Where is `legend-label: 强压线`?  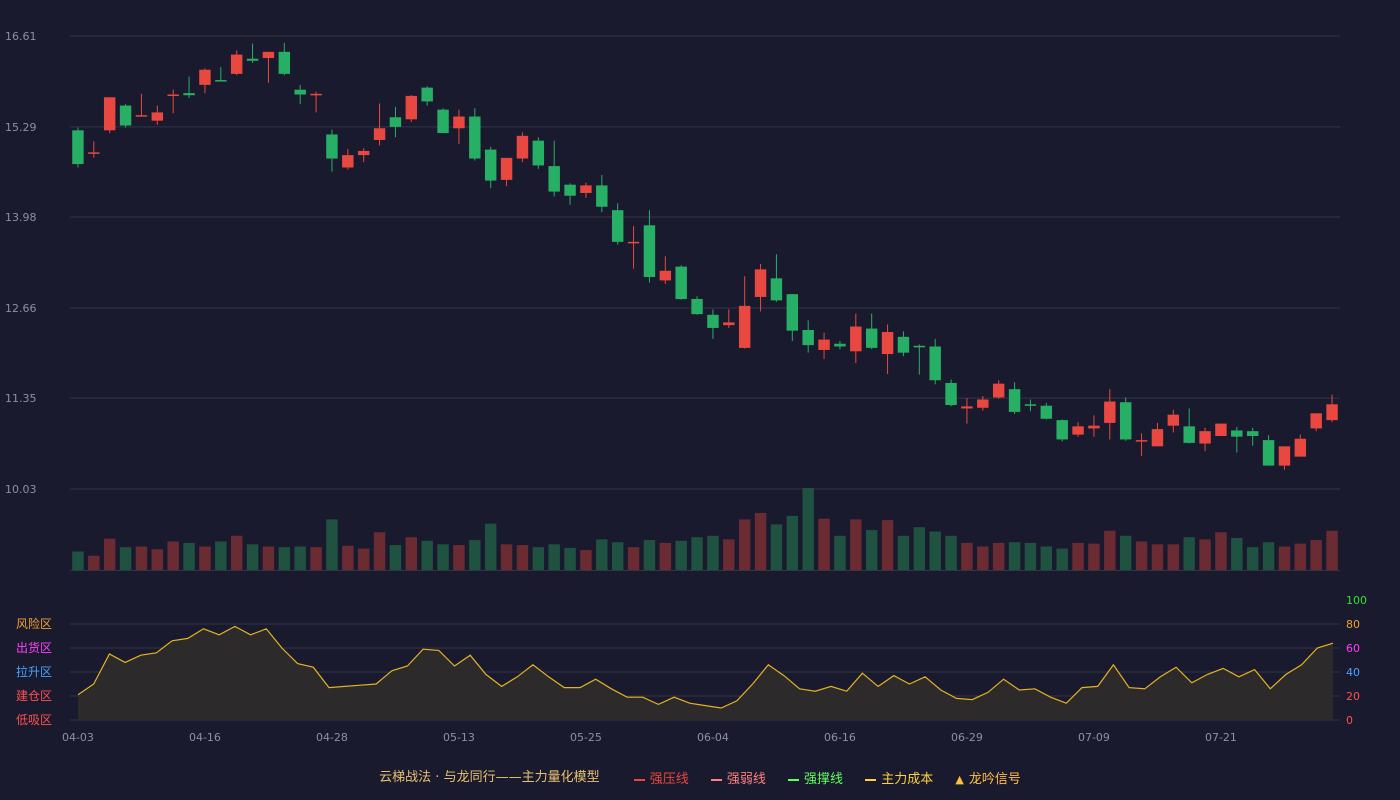
legend-label: 强压线 is located at coordinates (669, 779).